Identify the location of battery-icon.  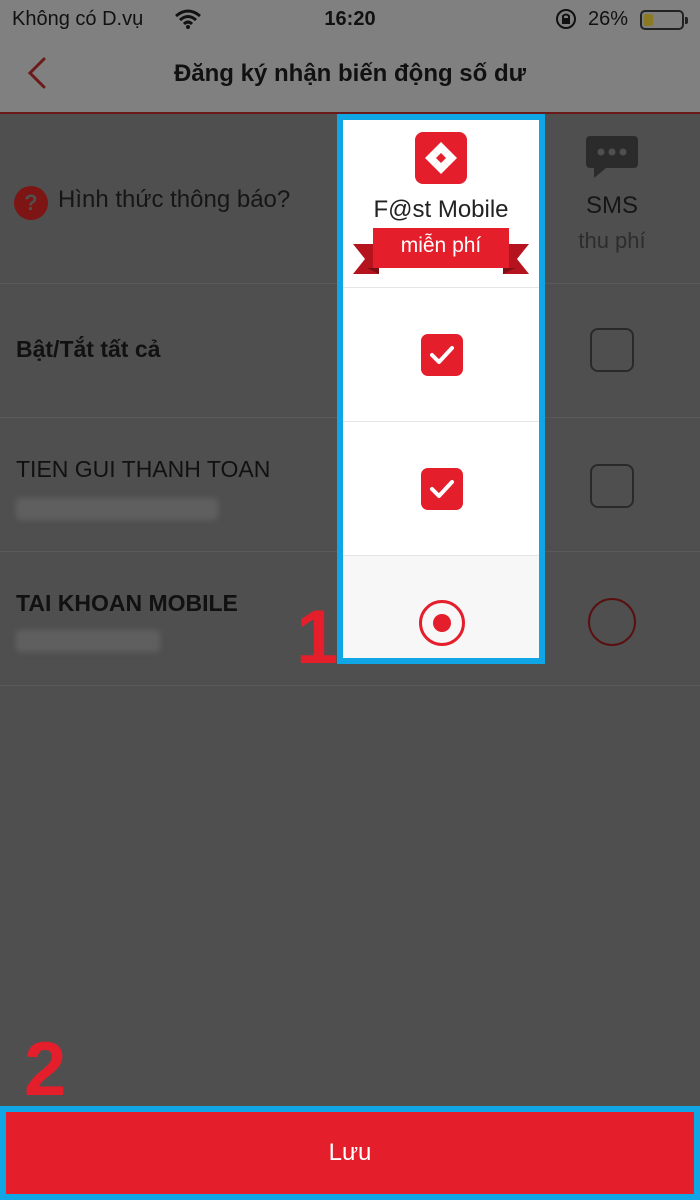
(664, 20).